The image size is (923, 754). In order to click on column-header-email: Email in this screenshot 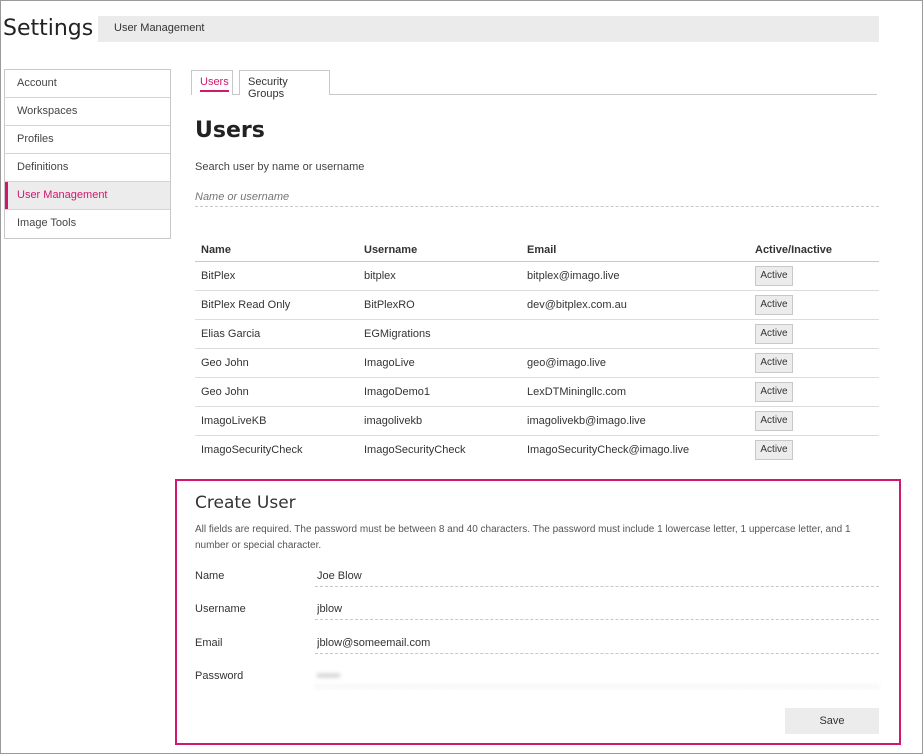, I will do `click(635, 250)`.